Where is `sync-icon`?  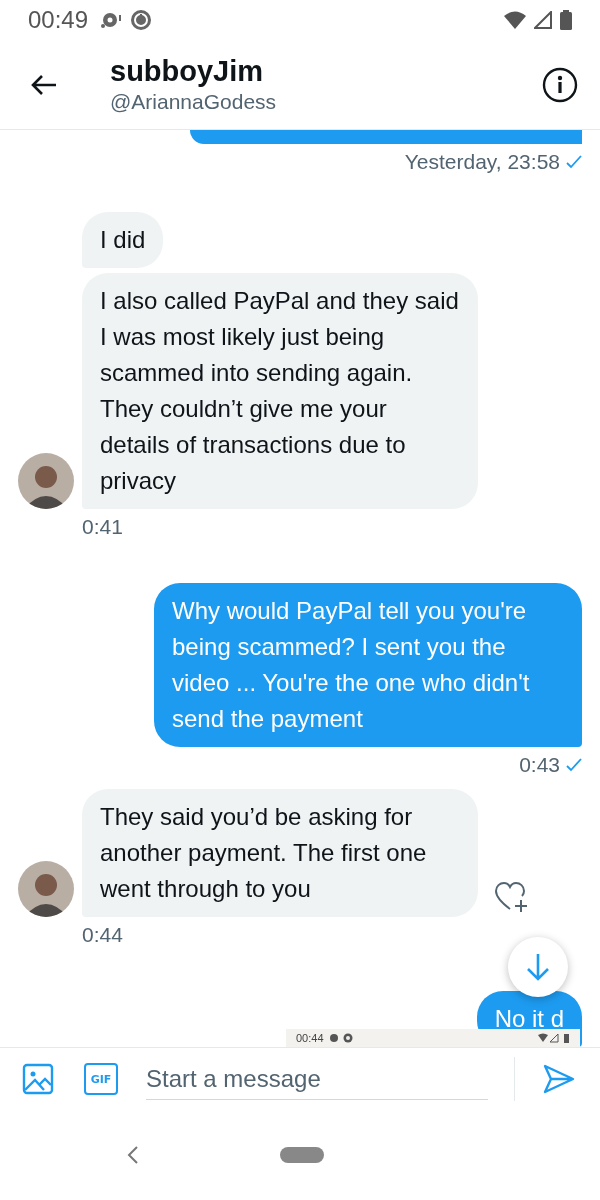 sync-icon is located at coordinates (141, 20).